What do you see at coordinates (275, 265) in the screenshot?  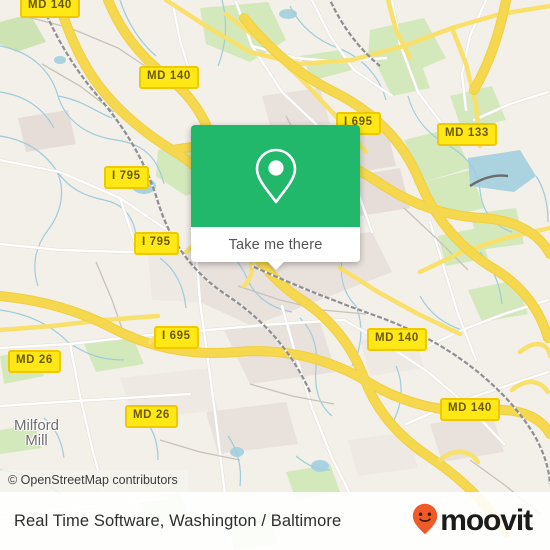 I see `popup-pointer-tail` at bounding box center [275, 265].